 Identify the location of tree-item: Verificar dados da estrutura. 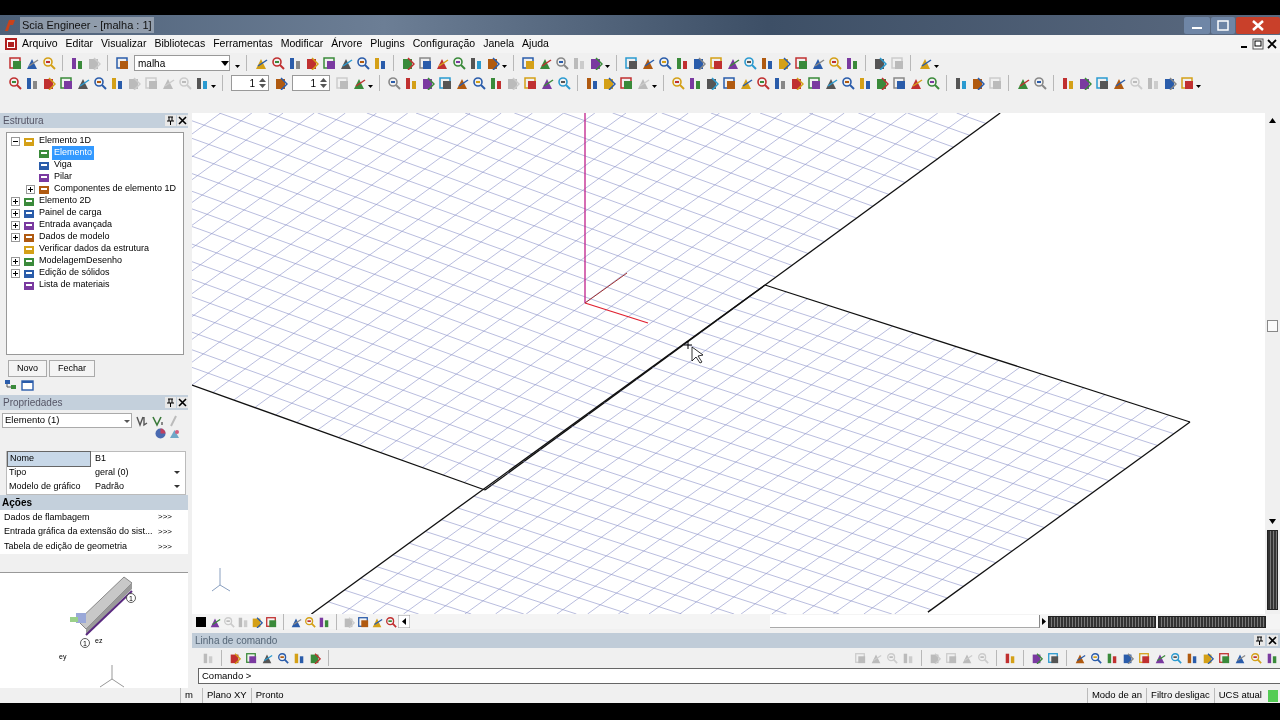
(94, 249).